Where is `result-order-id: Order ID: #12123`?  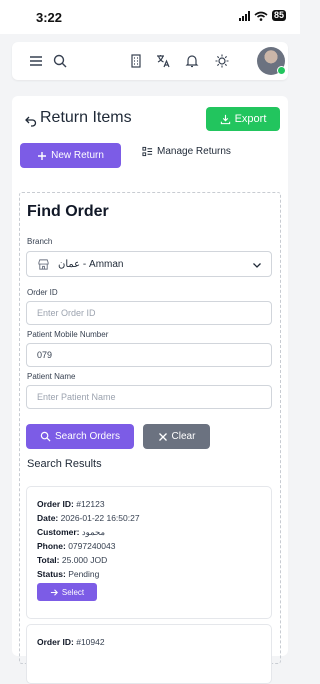
result-order-id: Order ID: #12123 is located at coordinates (71, 504).